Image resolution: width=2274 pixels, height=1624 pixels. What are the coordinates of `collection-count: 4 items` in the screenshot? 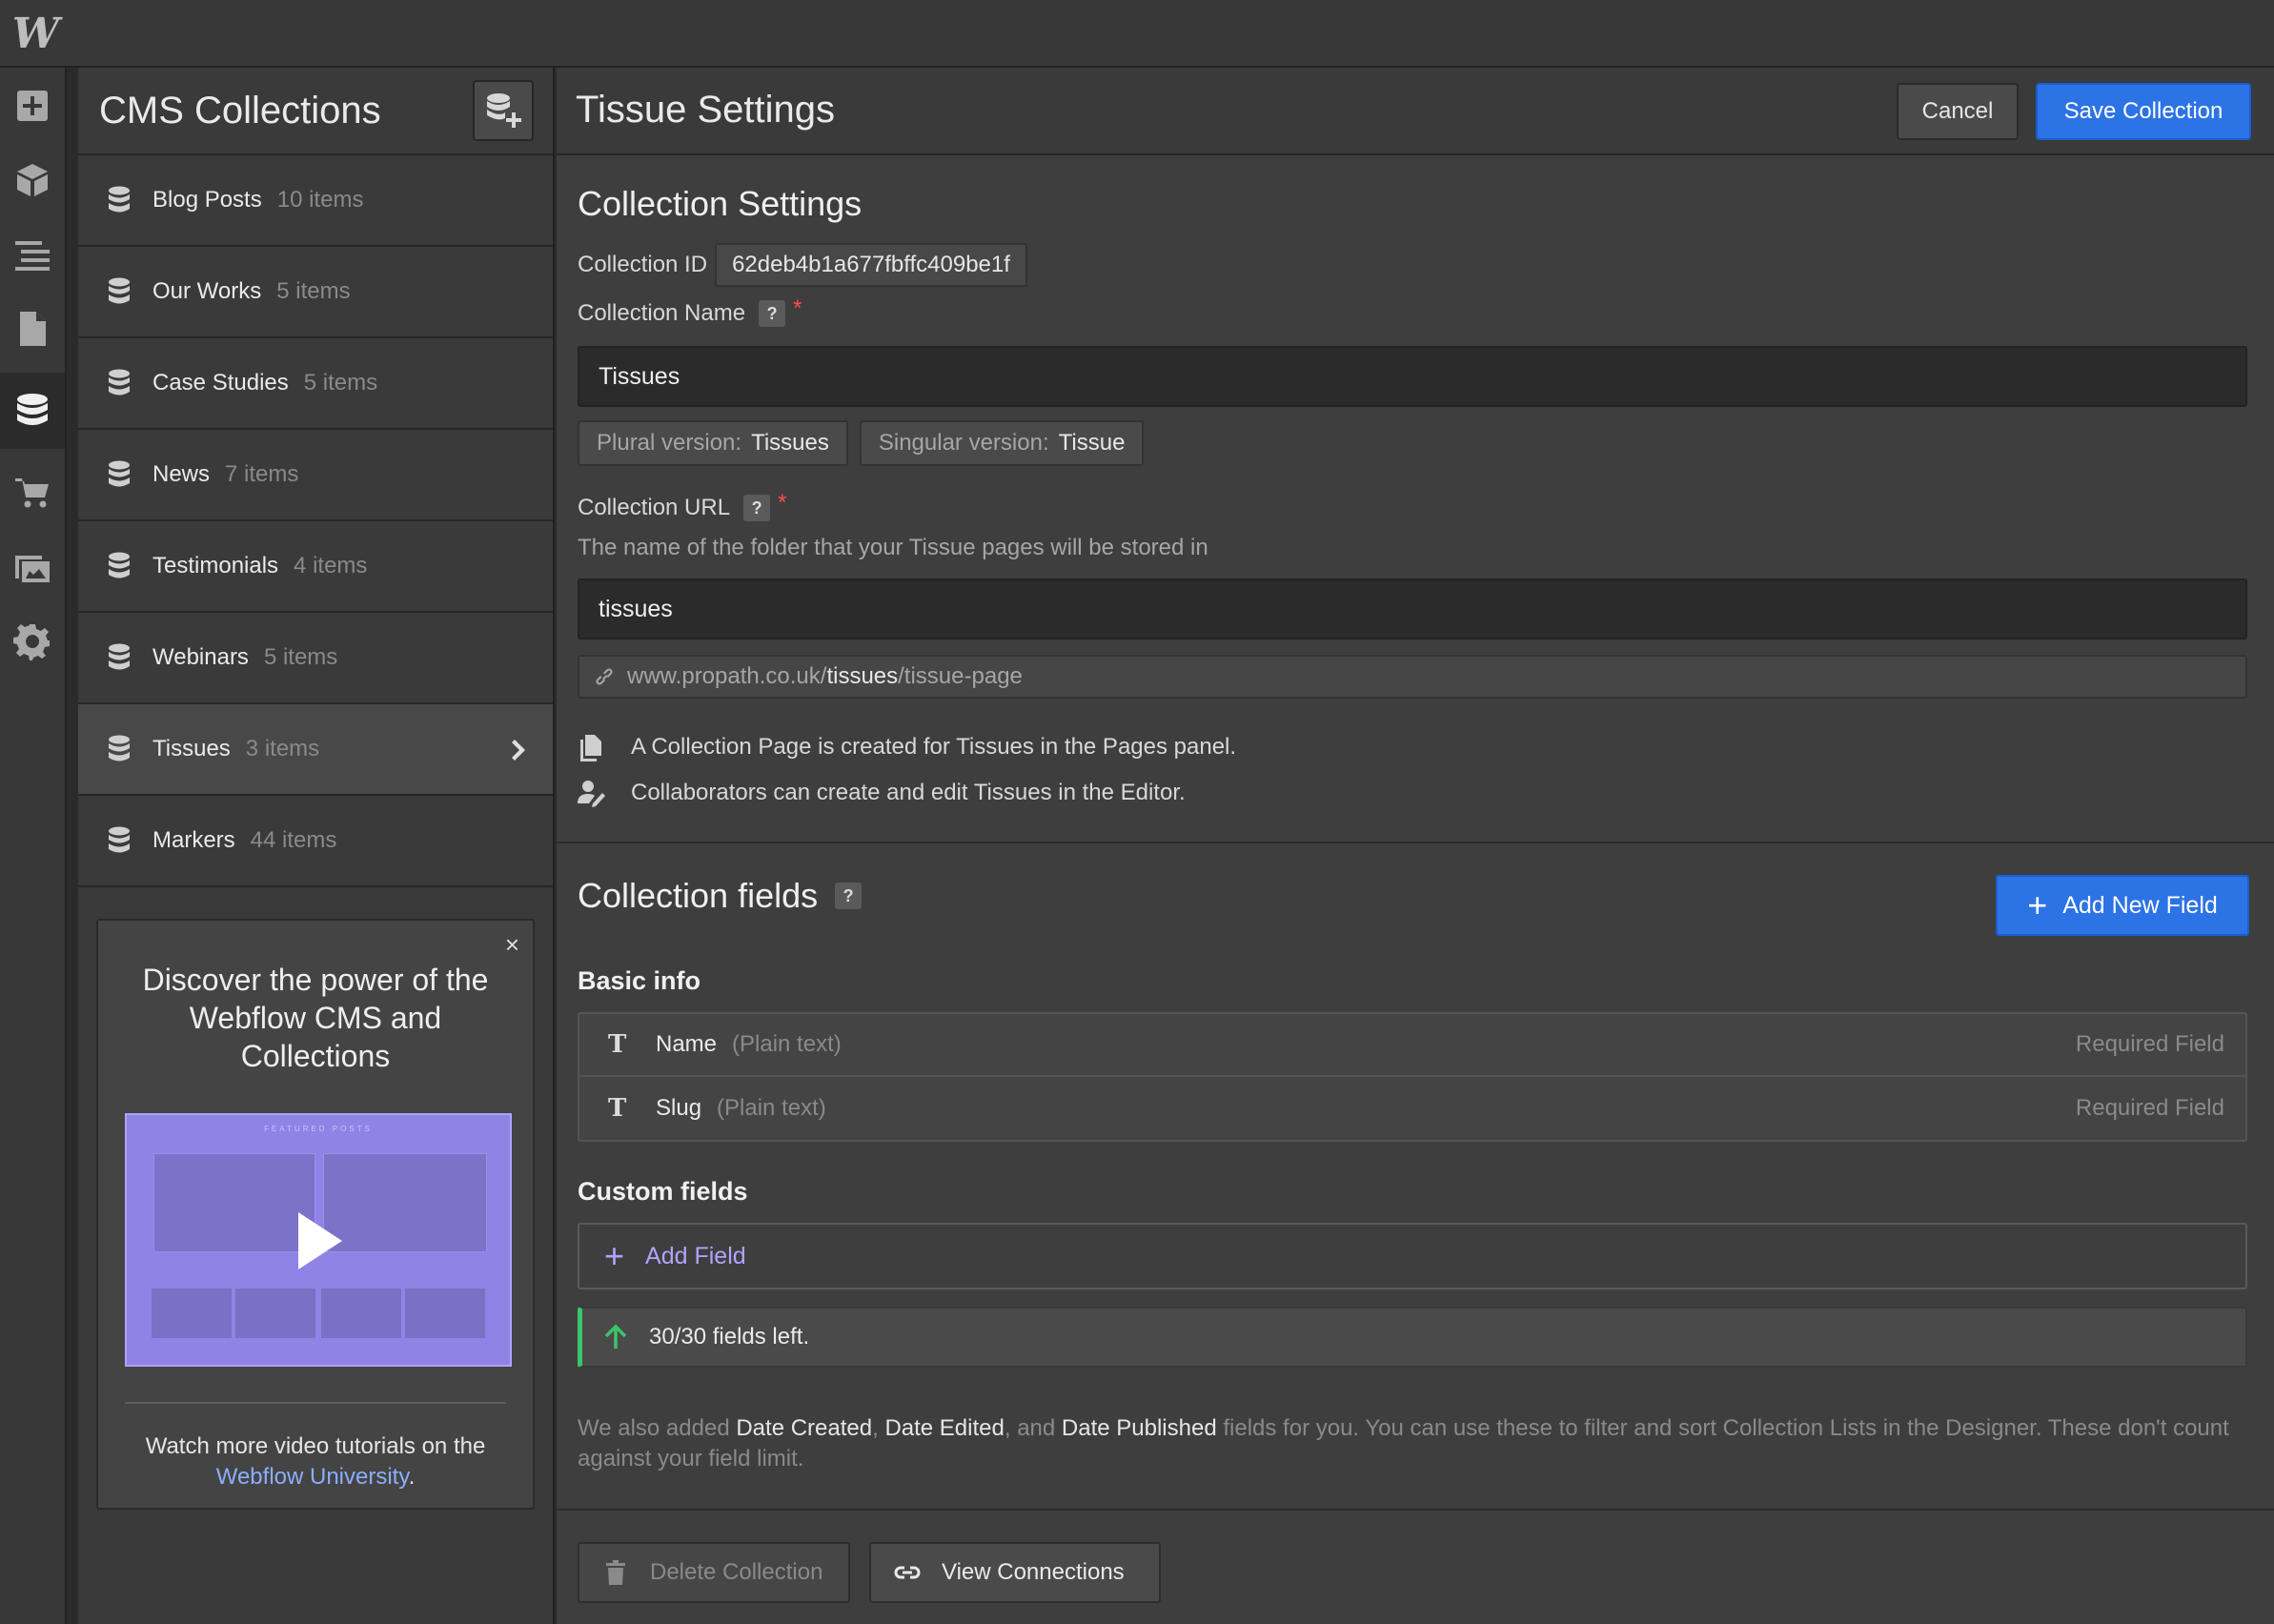 It's located at (331, 566).